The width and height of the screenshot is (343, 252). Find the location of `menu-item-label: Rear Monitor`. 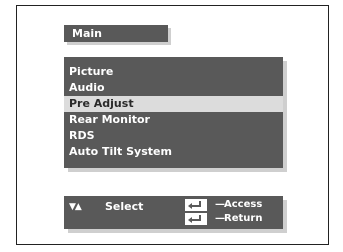

menu-item-label: Rear Monitor is located at coordinates (109, 119).